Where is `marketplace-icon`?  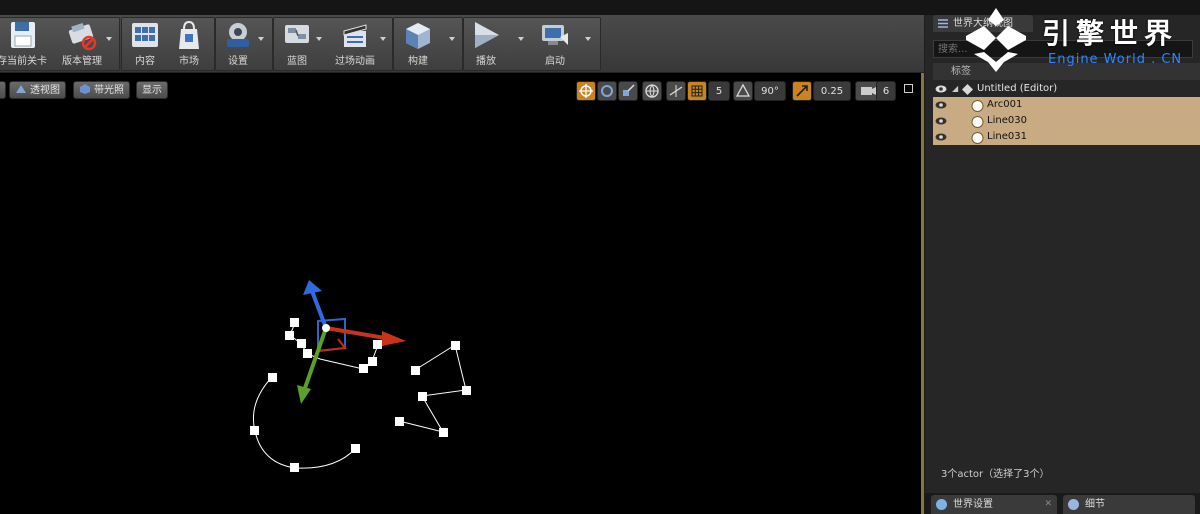
marketplace-icon is located at coordinates (189, 34).